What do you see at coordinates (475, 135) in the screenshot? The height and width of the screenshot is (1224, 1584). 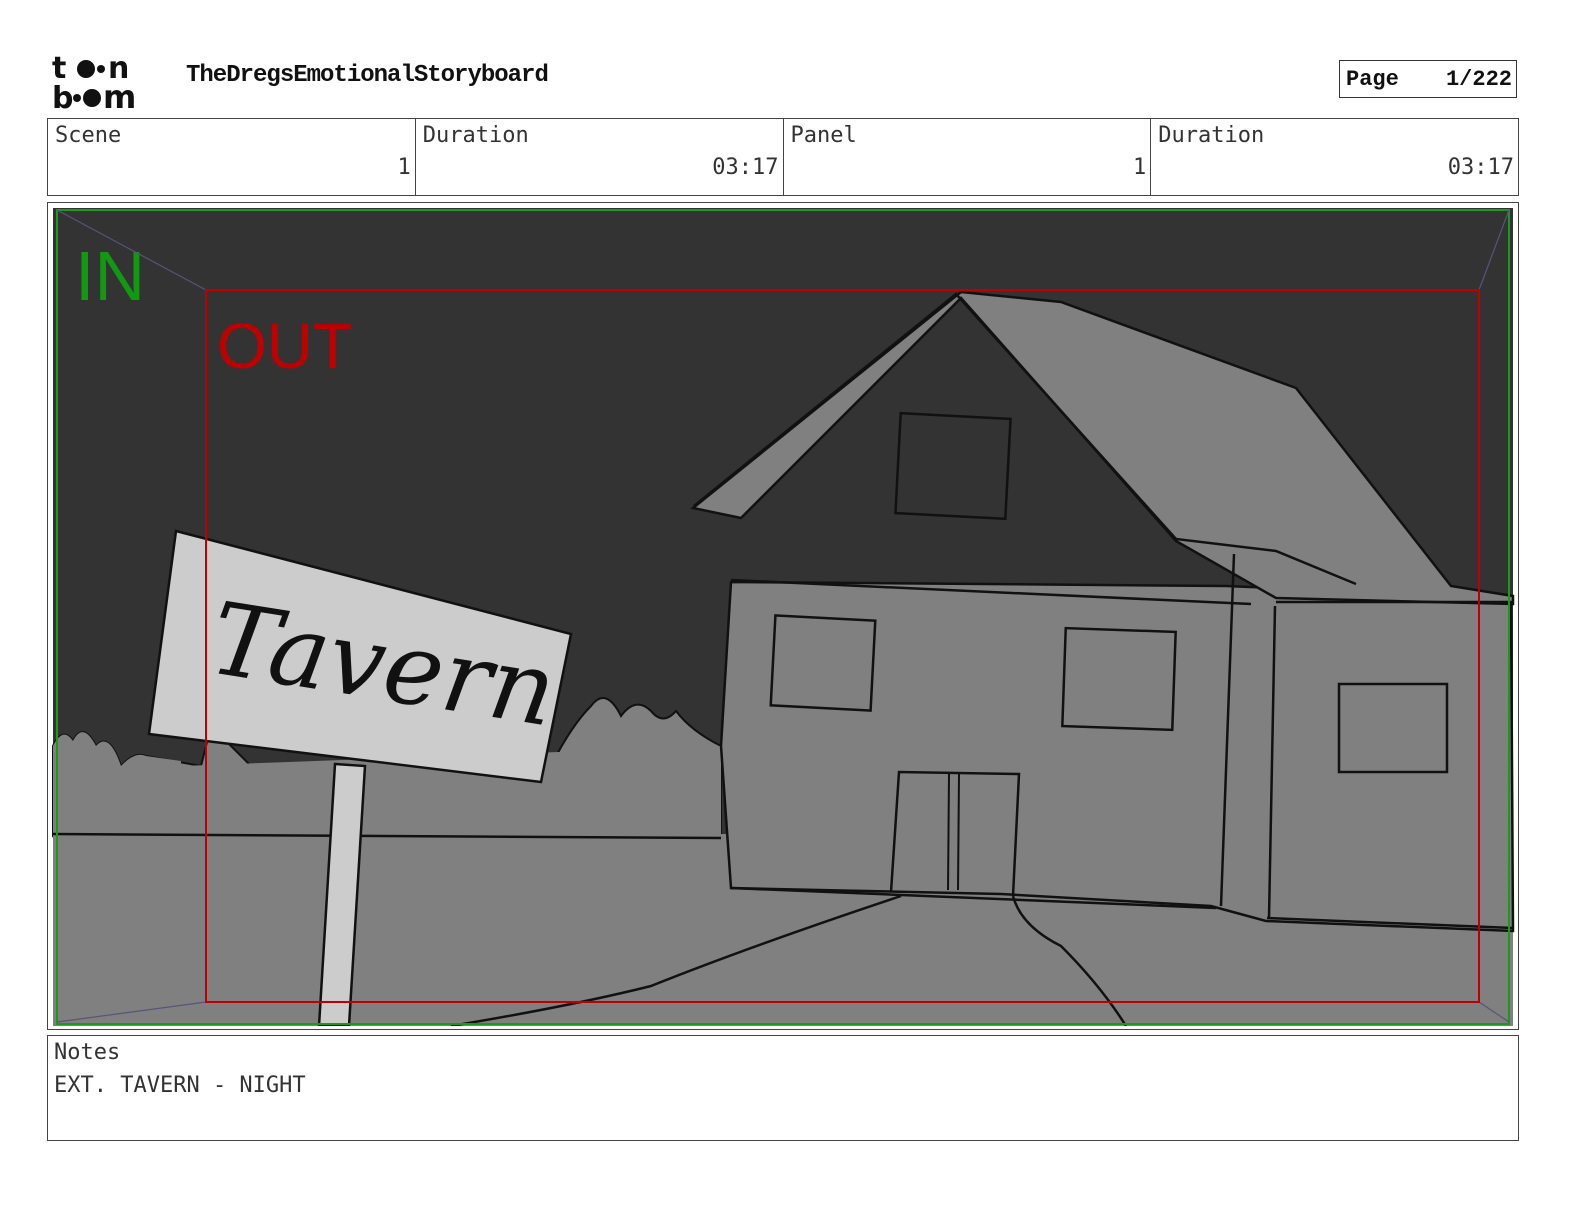 I see `scene-duration-label: Duration` at bounding box center [475, 135].